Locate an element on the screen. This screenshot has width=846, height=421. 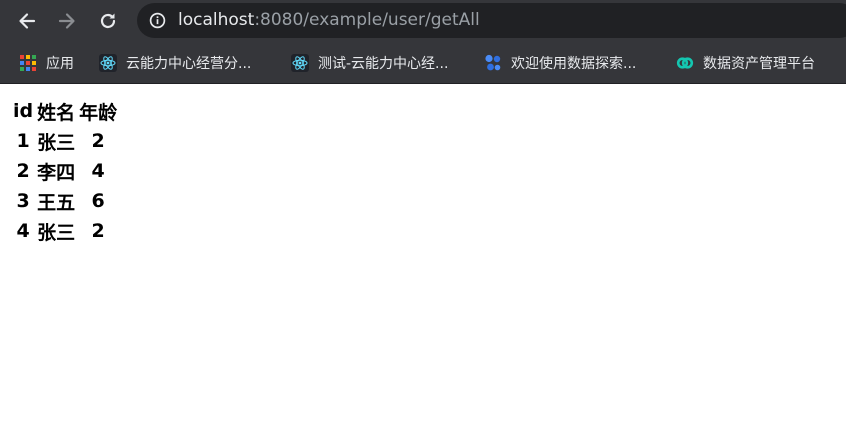
table-row: 3 王五 6 is located at coordinates (65, 201).